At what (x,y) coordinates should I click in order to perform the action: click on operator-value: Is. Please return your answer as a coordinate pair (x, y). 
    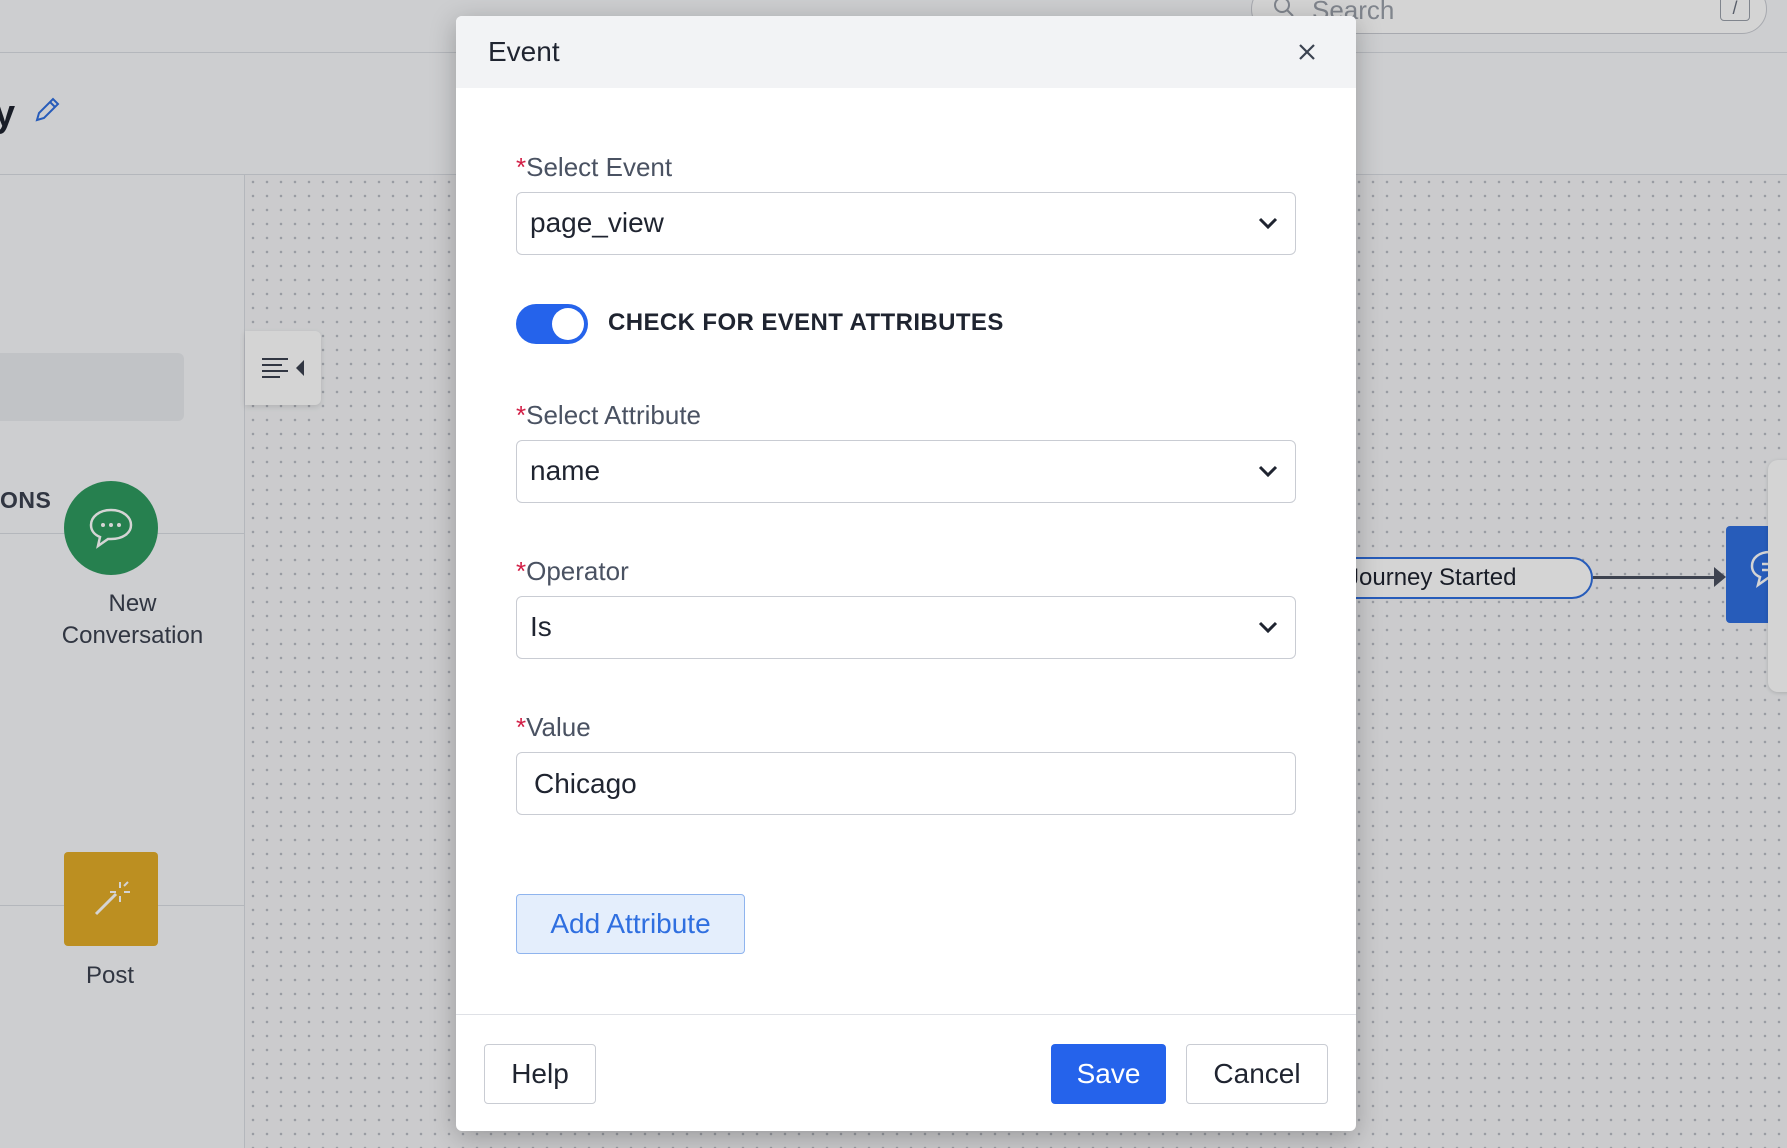
    Looking at the image, I should click on (541, 626).